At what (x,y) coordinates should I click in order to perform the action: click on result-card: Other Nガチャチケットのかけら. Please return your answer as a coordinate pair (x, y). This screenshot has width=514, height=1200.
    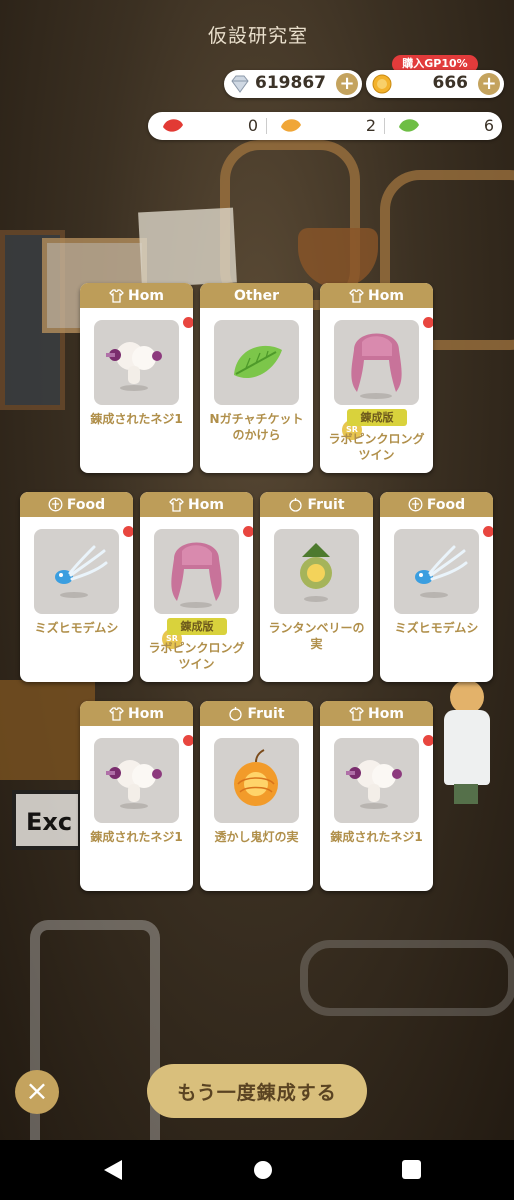
    Looking at the image, I should click on (256, 378).